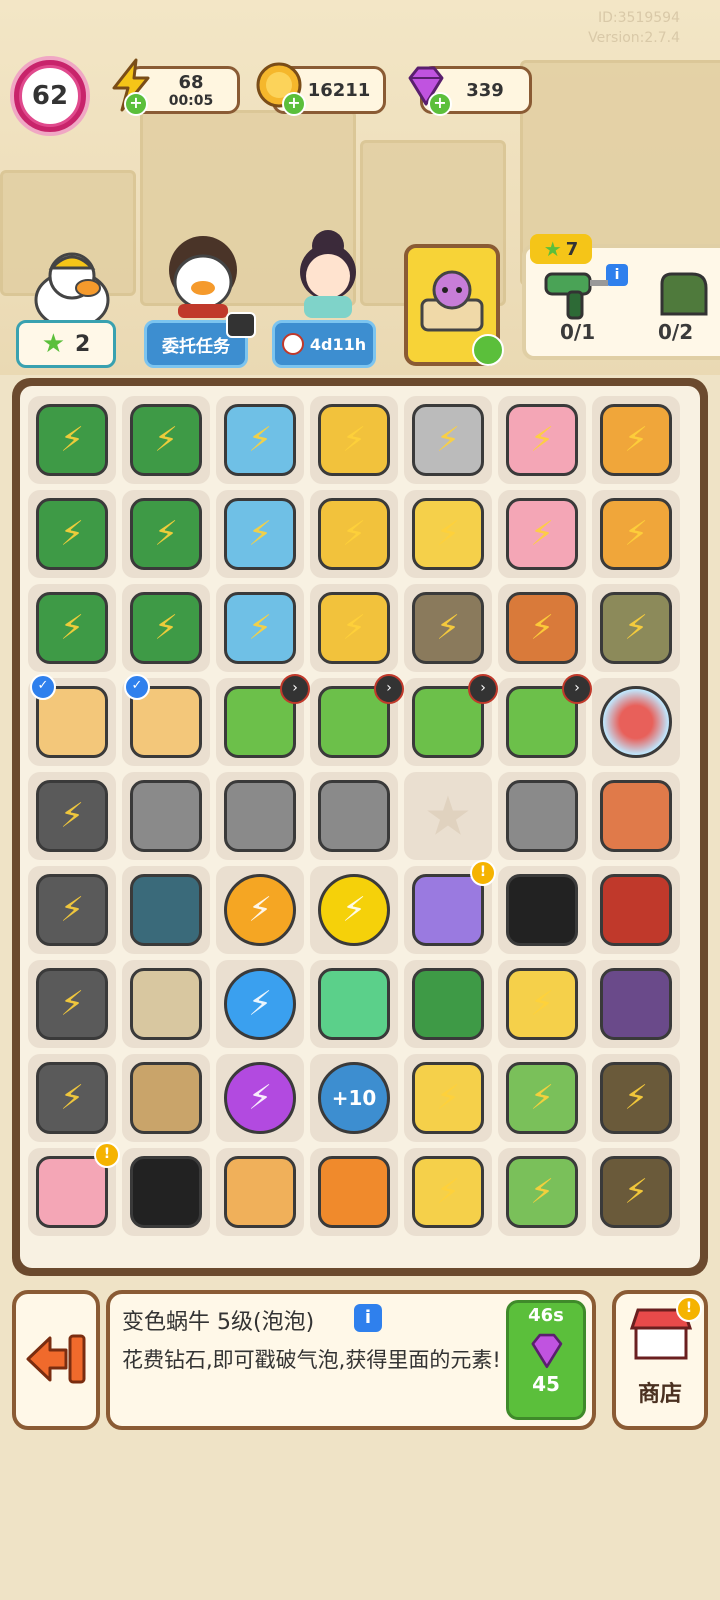 Image resolution: width=720 pixels, height=1600 pixels. What do you see at coordinates (660, 1360) in the screenshot?
I see `shop-button: 商店 !` at bounding box center [660, 1360].